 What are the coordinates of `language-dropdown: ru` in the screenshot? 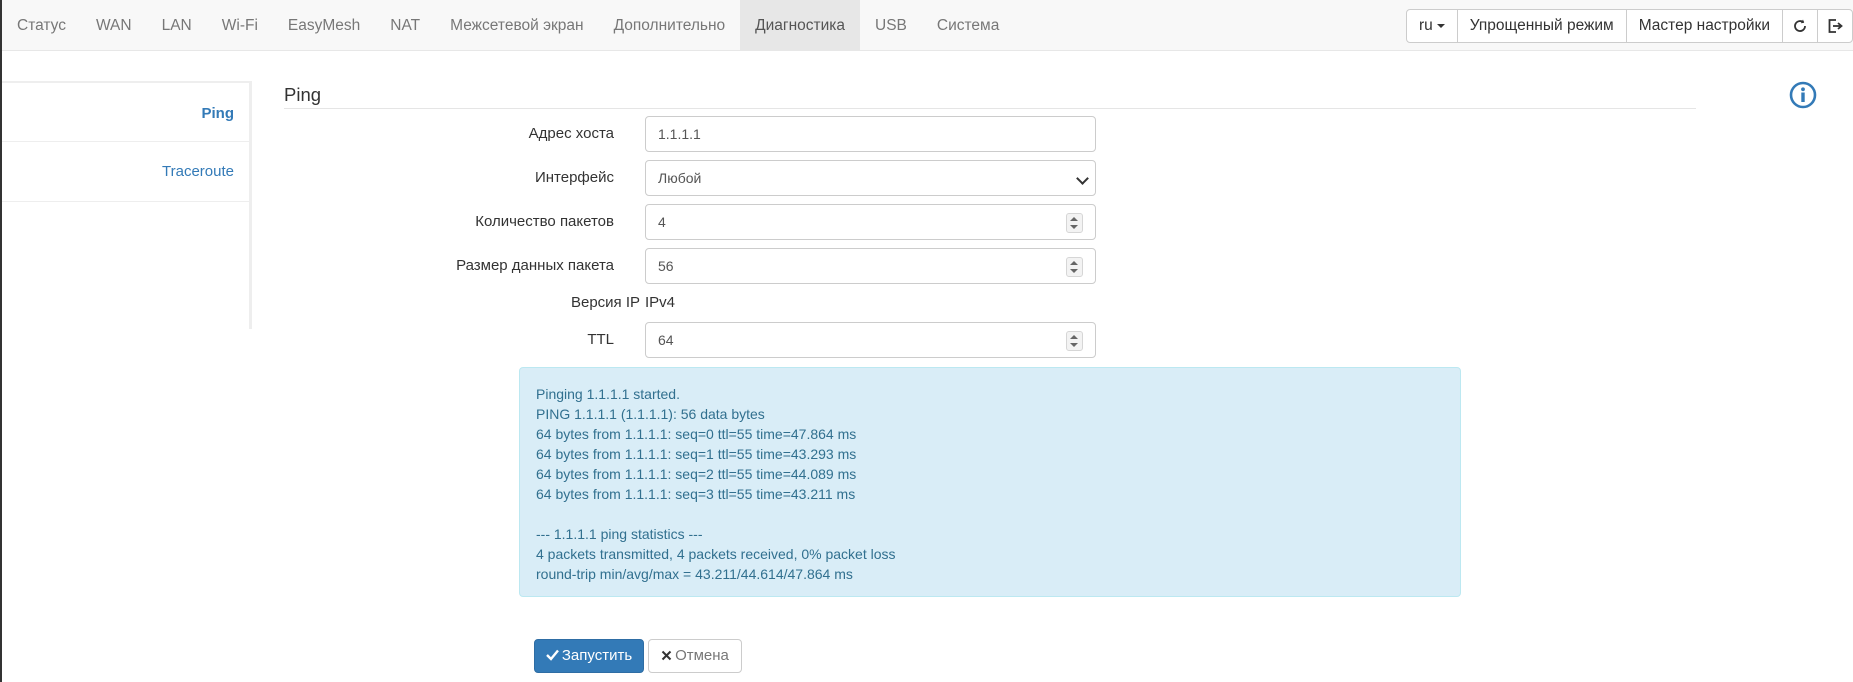 It's located at (1431, 26).